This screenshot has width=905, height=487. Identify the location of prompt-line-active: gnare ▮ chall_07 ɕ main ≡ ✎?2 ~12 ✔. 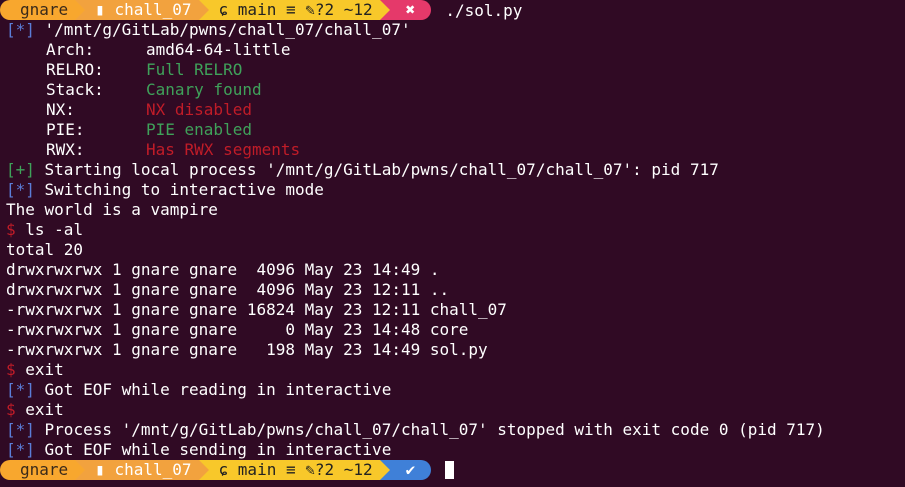
(452, 470).